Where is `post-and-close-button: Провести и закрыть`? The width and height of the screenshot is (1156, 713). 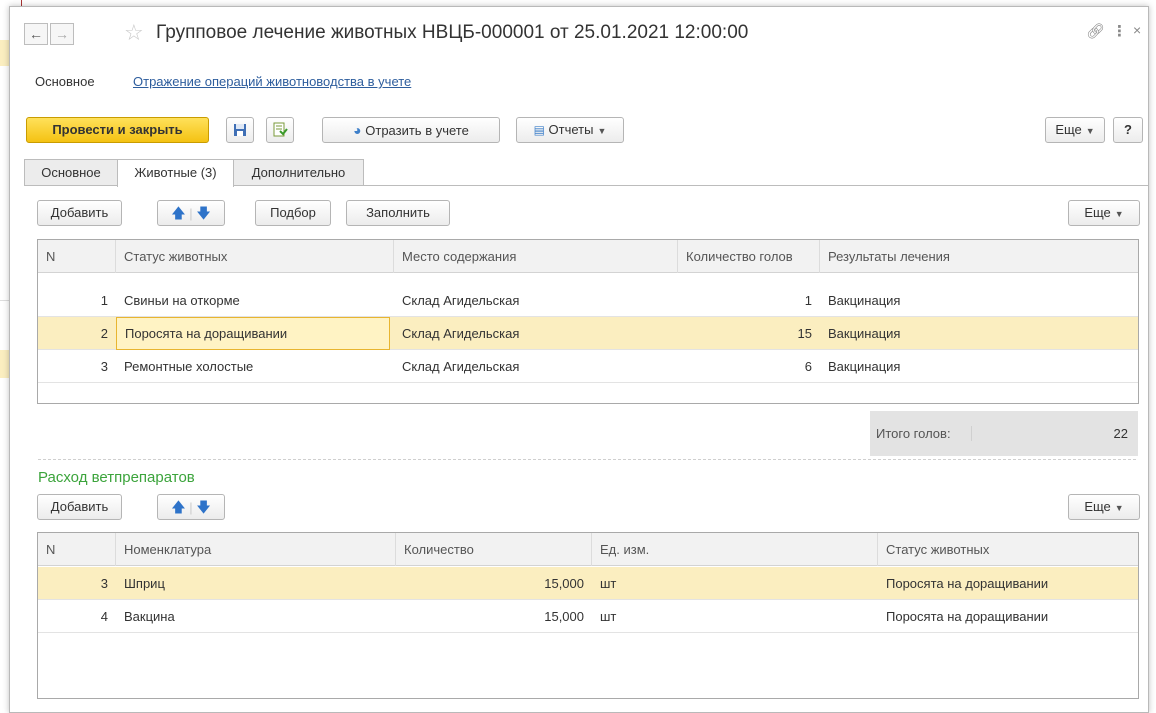
post-and-close-button: Провести и закрыть is located at coordinates (117, 130).